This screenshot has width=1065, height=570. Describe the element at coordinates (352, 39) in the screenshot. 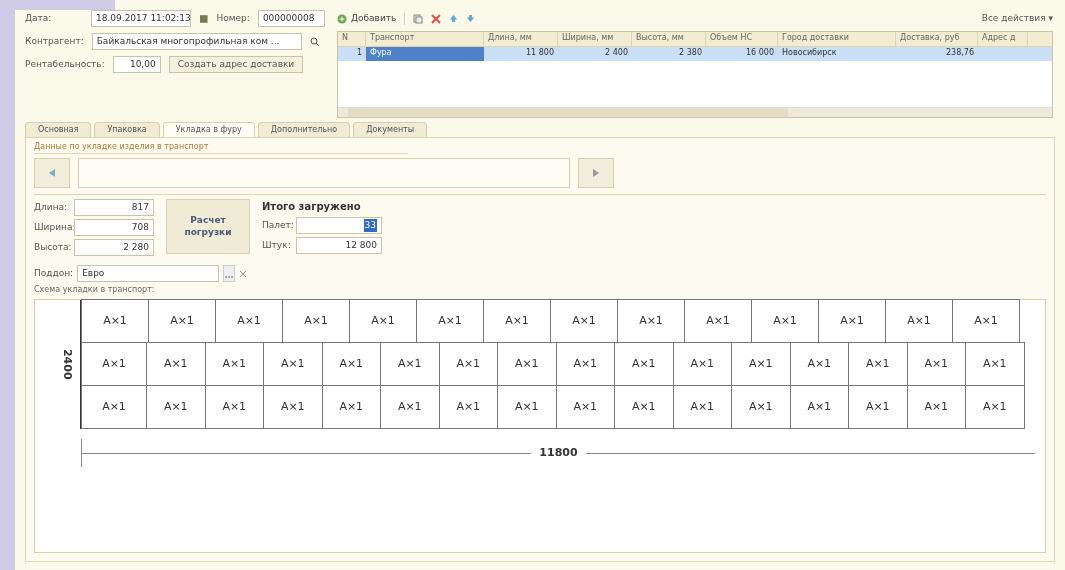

I see `column-header: N` at that location.